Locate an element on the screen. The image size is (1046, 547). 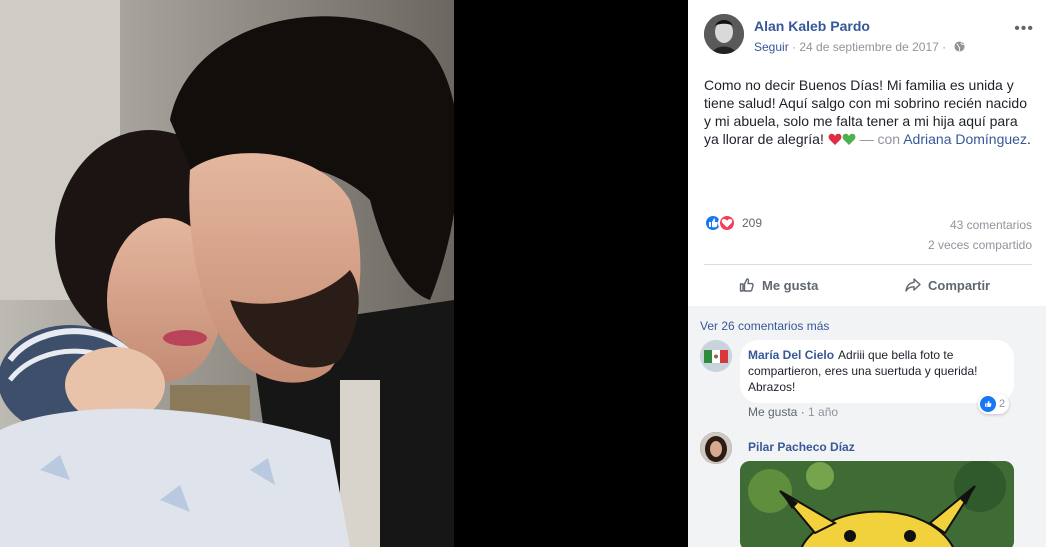
like-button: Me gusta is located at coordinates (778, 285).